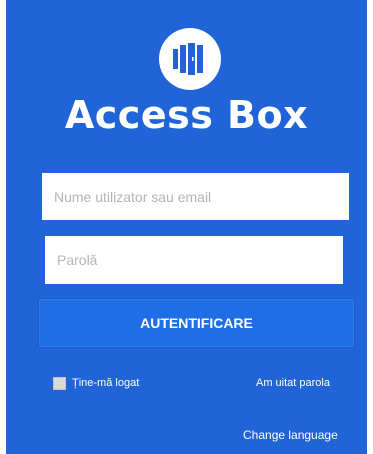 The width and height of the screenshot is (373, 454). Describe the element at coordinates (196, 323) in the screenshot. I see `login-button: AUTENTIFICARE` at that location.